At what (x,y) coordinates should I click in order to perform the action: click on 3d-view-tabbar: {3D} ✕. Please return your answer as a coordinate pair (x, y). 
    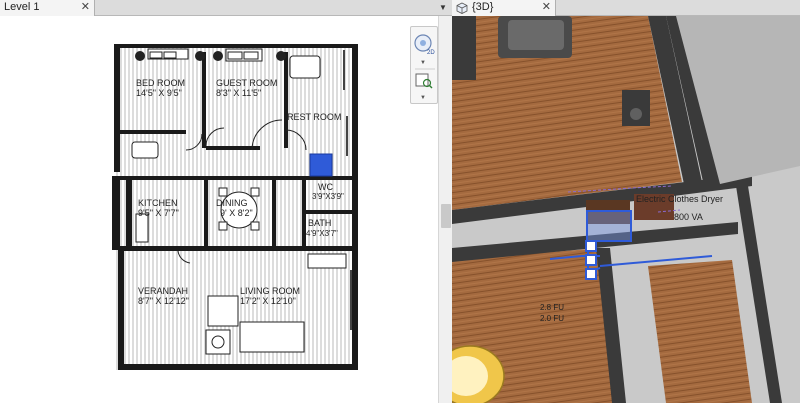
    Looking at the image, I should click on (626, 8).